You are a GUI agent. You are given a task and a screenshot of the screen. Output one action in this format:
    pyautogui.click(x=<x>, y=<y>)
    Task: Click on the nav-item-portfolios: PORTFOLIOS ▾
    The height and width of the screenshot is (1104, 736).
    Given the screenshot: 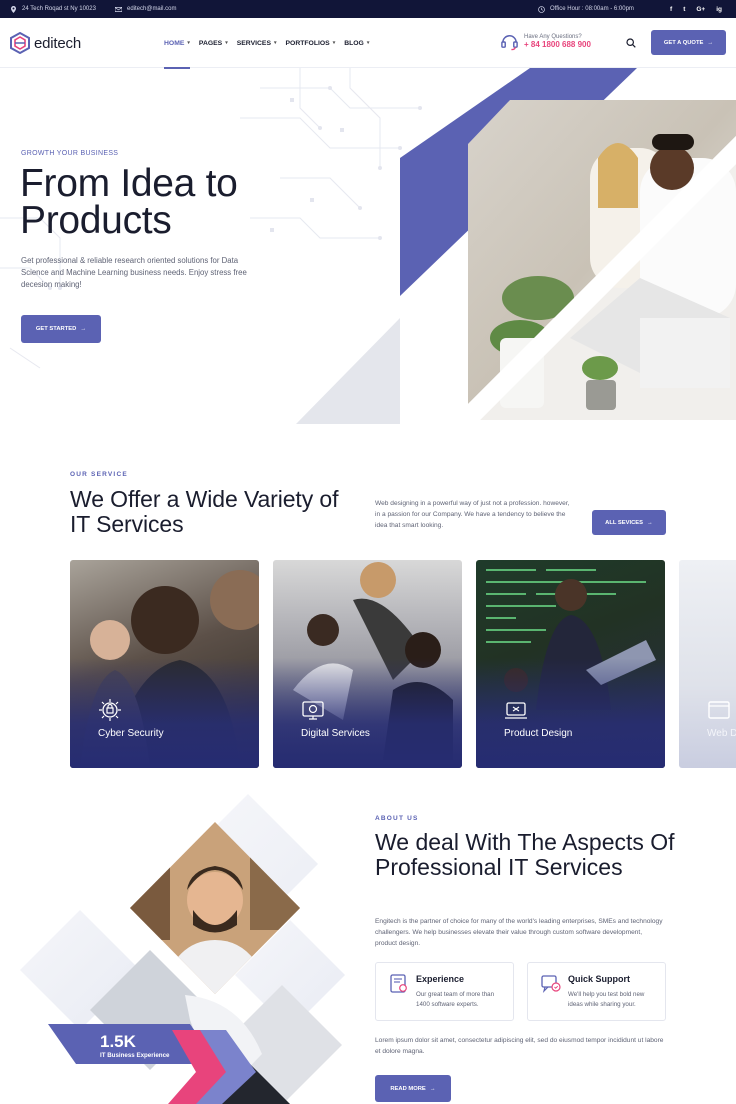 What is the action you would take?
    pyautogui.click(x=311, y=43)
    